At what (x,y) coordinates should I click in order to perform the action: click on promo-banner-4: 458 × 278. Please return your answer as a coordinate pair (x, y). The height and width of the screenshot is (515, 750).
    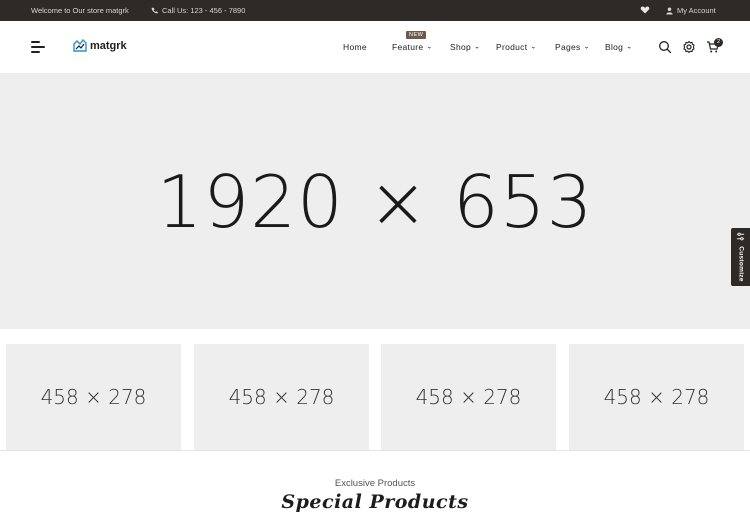
    Looking at the image, I should click on (656, 397).